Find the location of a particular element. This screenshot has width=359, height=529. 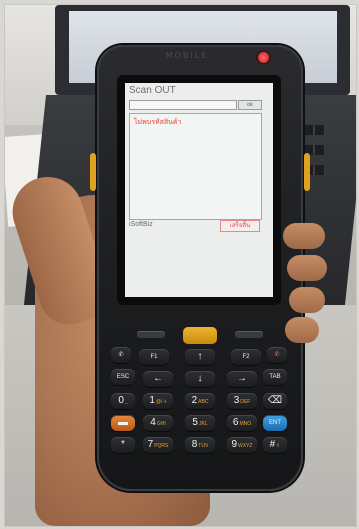

key-9: 9WXYZ is located at coordinates (242, 445).